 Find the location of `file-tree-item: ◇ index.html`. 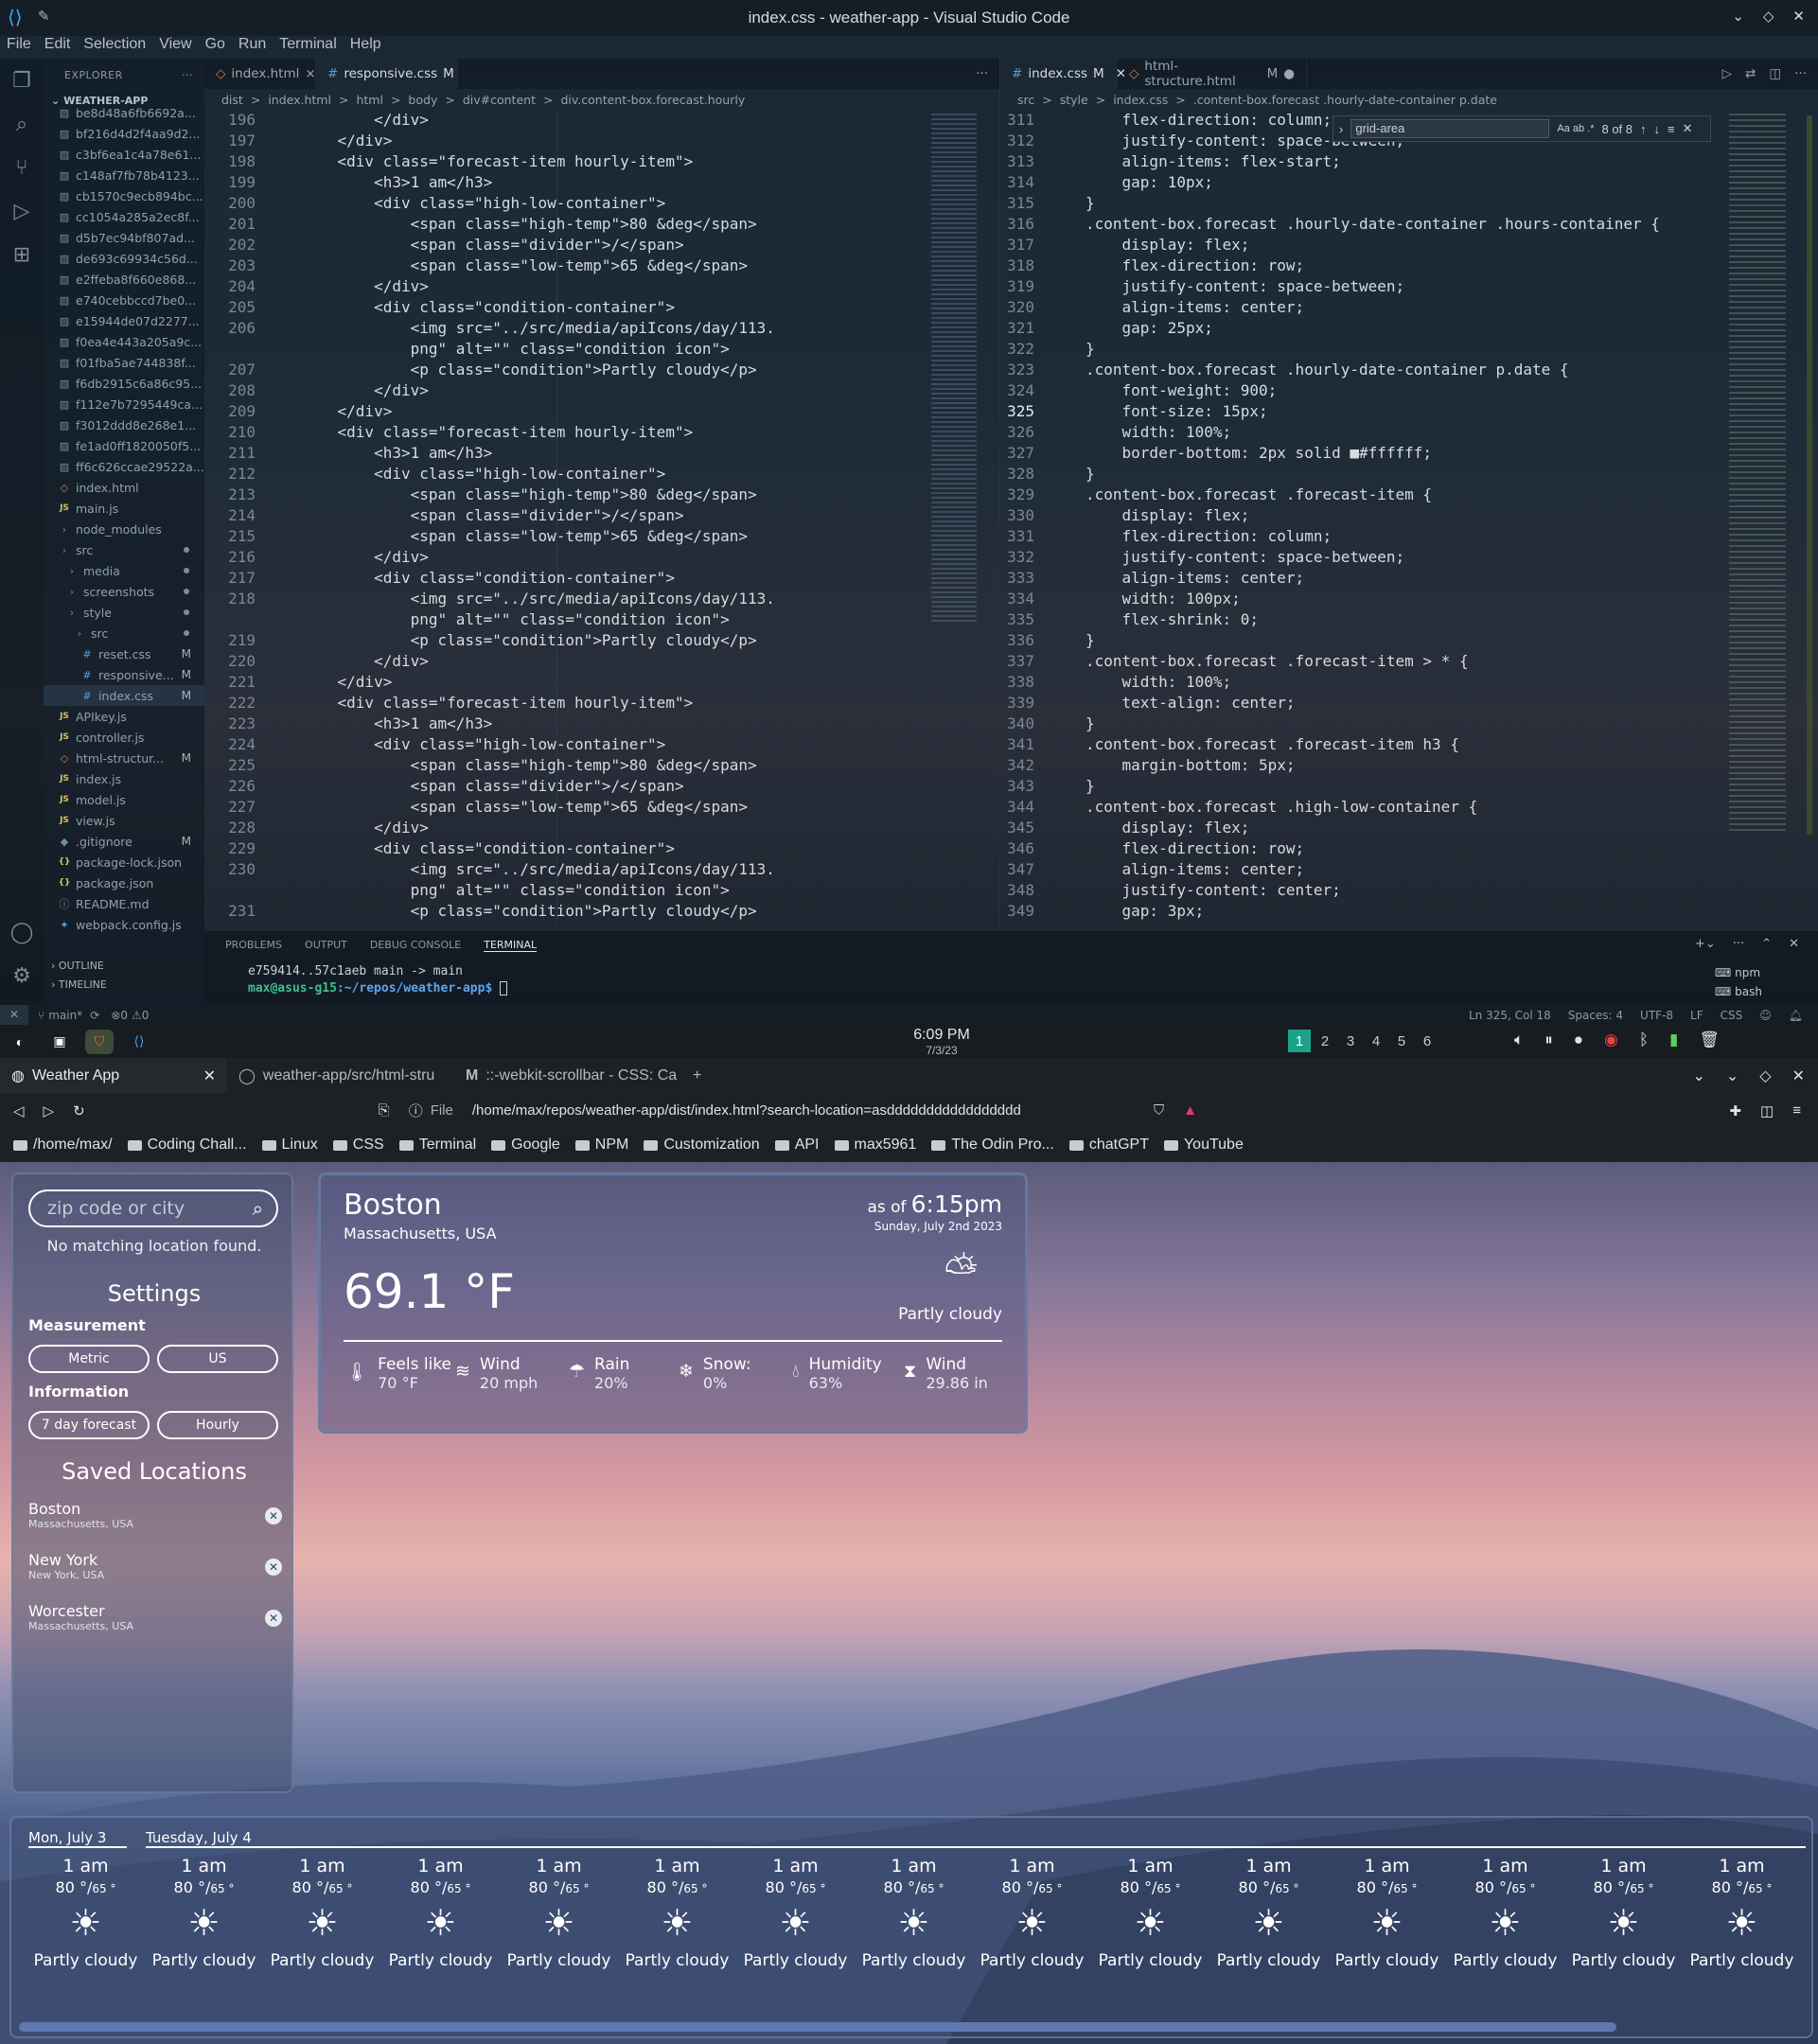

file-tree-item: ◇ index.html is located at coordinates (124, 487).